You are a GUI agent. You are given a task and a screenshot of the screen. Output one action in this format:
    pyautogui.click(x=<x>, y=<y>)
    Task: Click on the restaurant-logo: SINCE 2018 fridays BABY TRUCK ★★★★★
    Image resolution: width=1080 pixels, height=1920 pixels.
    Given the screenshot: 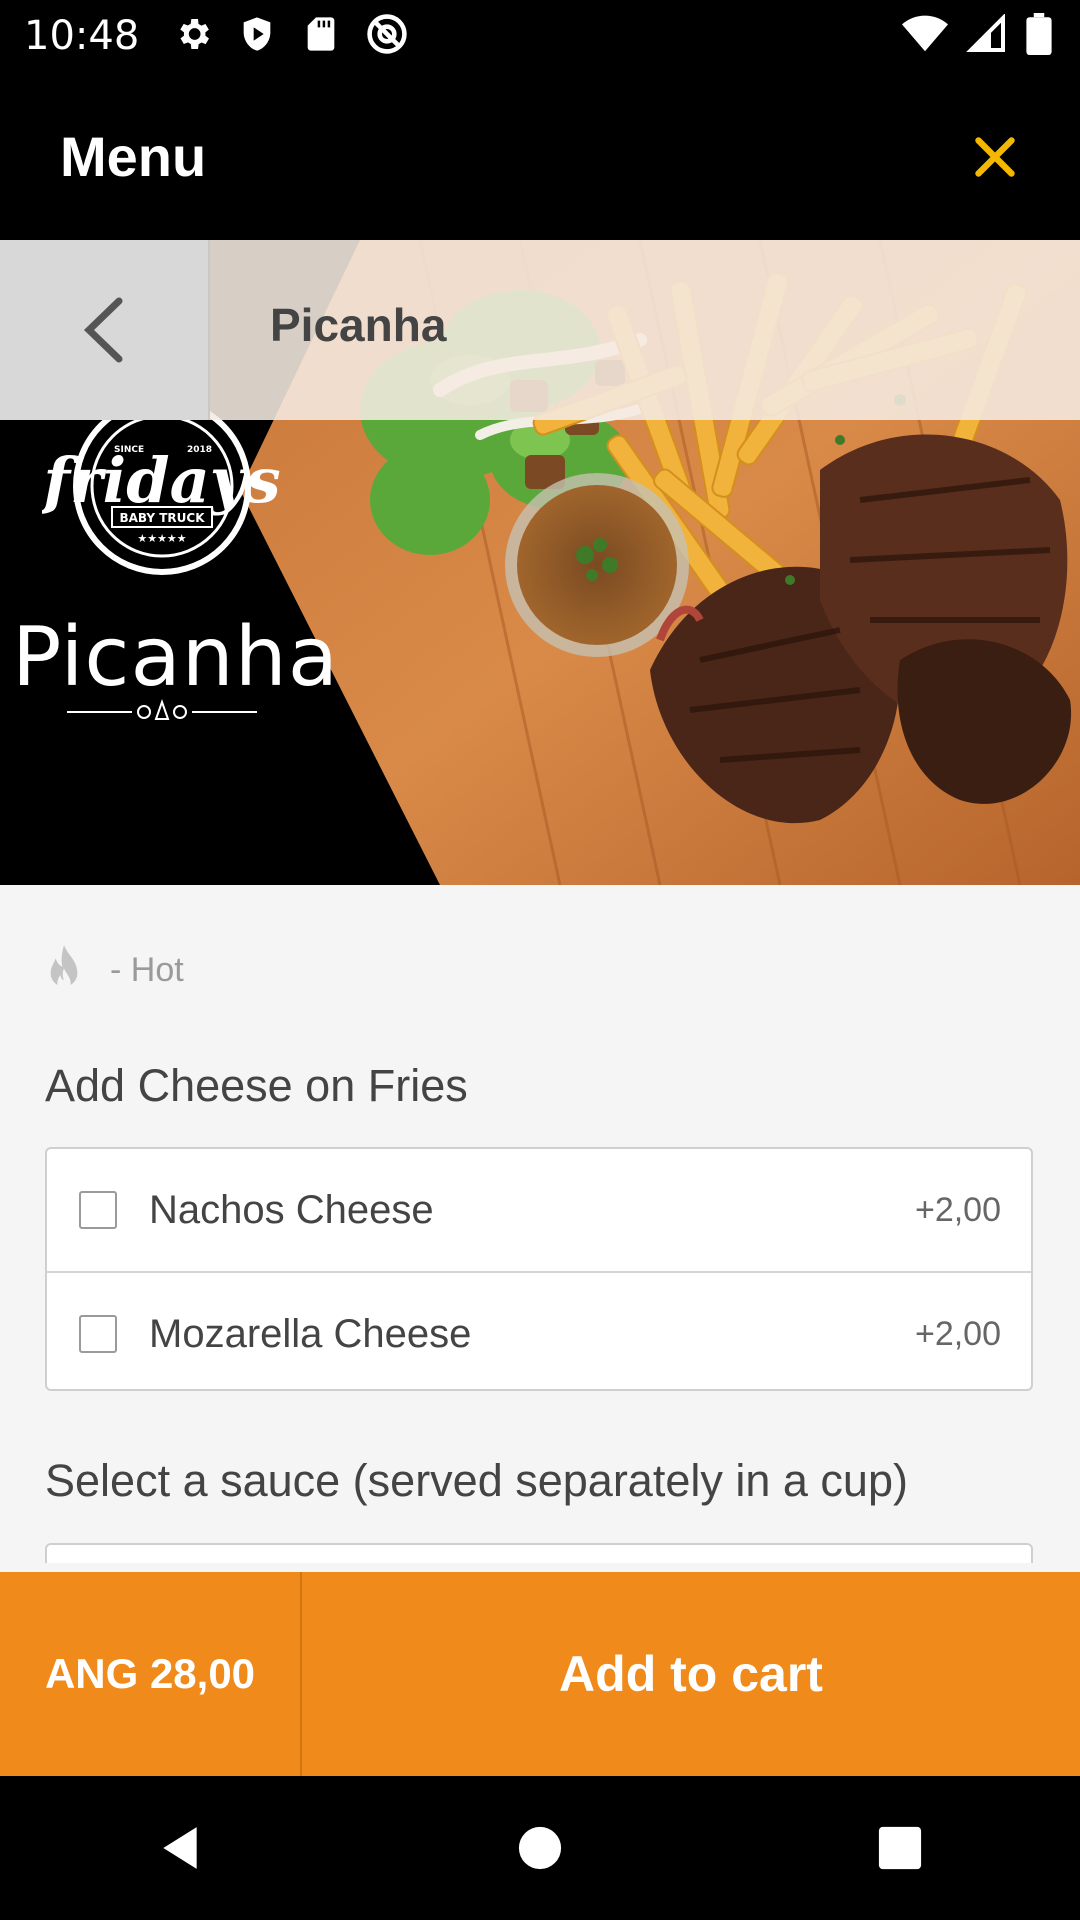 What is the action you would take?
    pyautogui.click(x=161, y=486)
    